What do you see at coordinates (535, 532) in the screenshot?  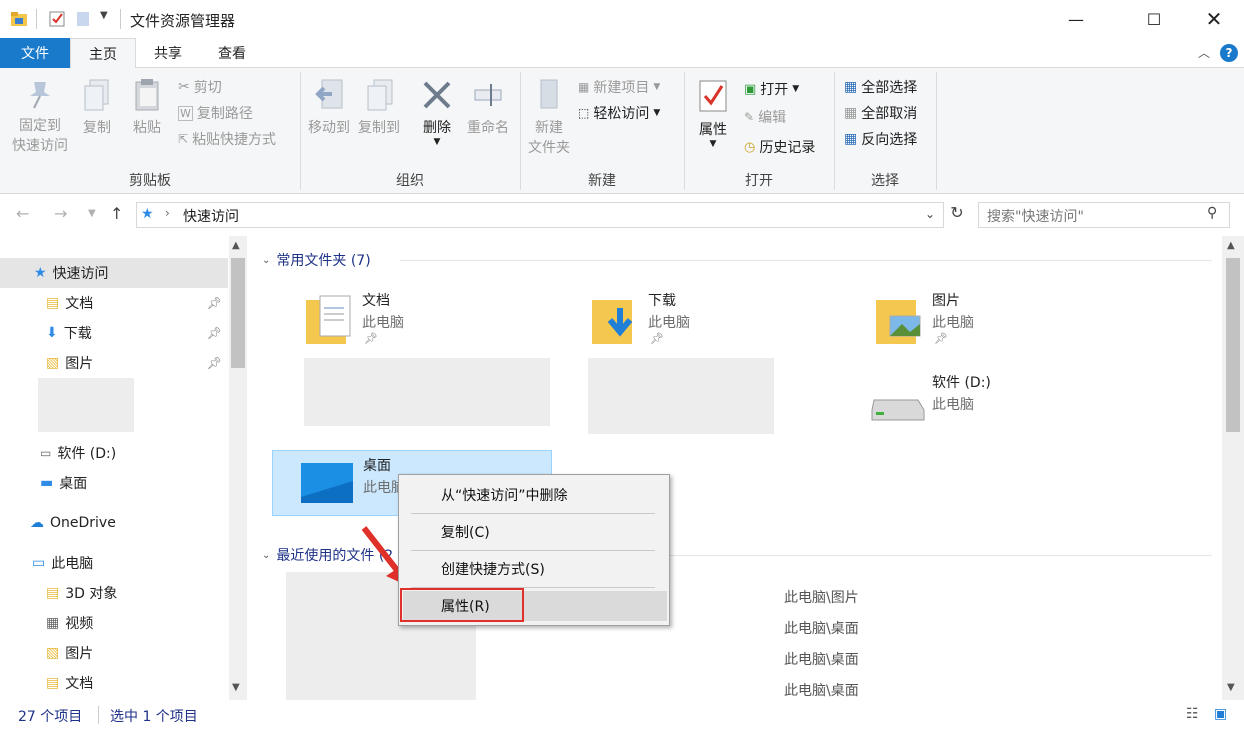 I see `menu-item-copy: 复制(C)` at bounding box center [535, 532].